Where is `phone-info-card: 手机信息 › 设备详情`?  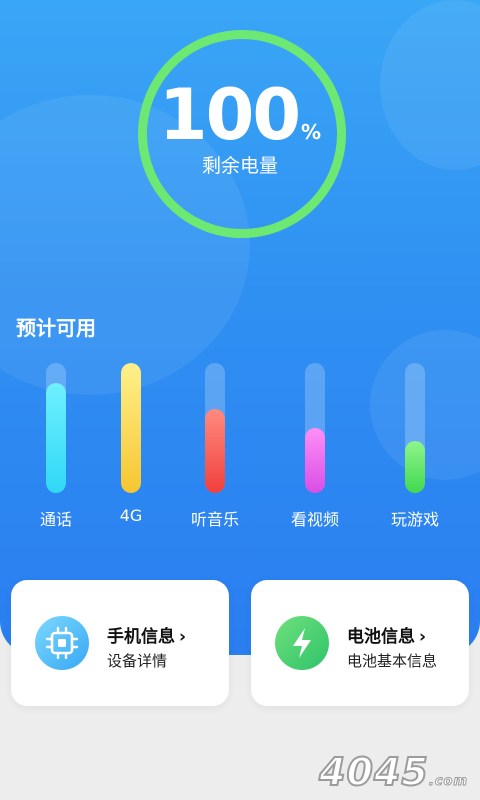
phone-info-card: 手机信息 › 设备详情 is located at coordinates (120, 643).